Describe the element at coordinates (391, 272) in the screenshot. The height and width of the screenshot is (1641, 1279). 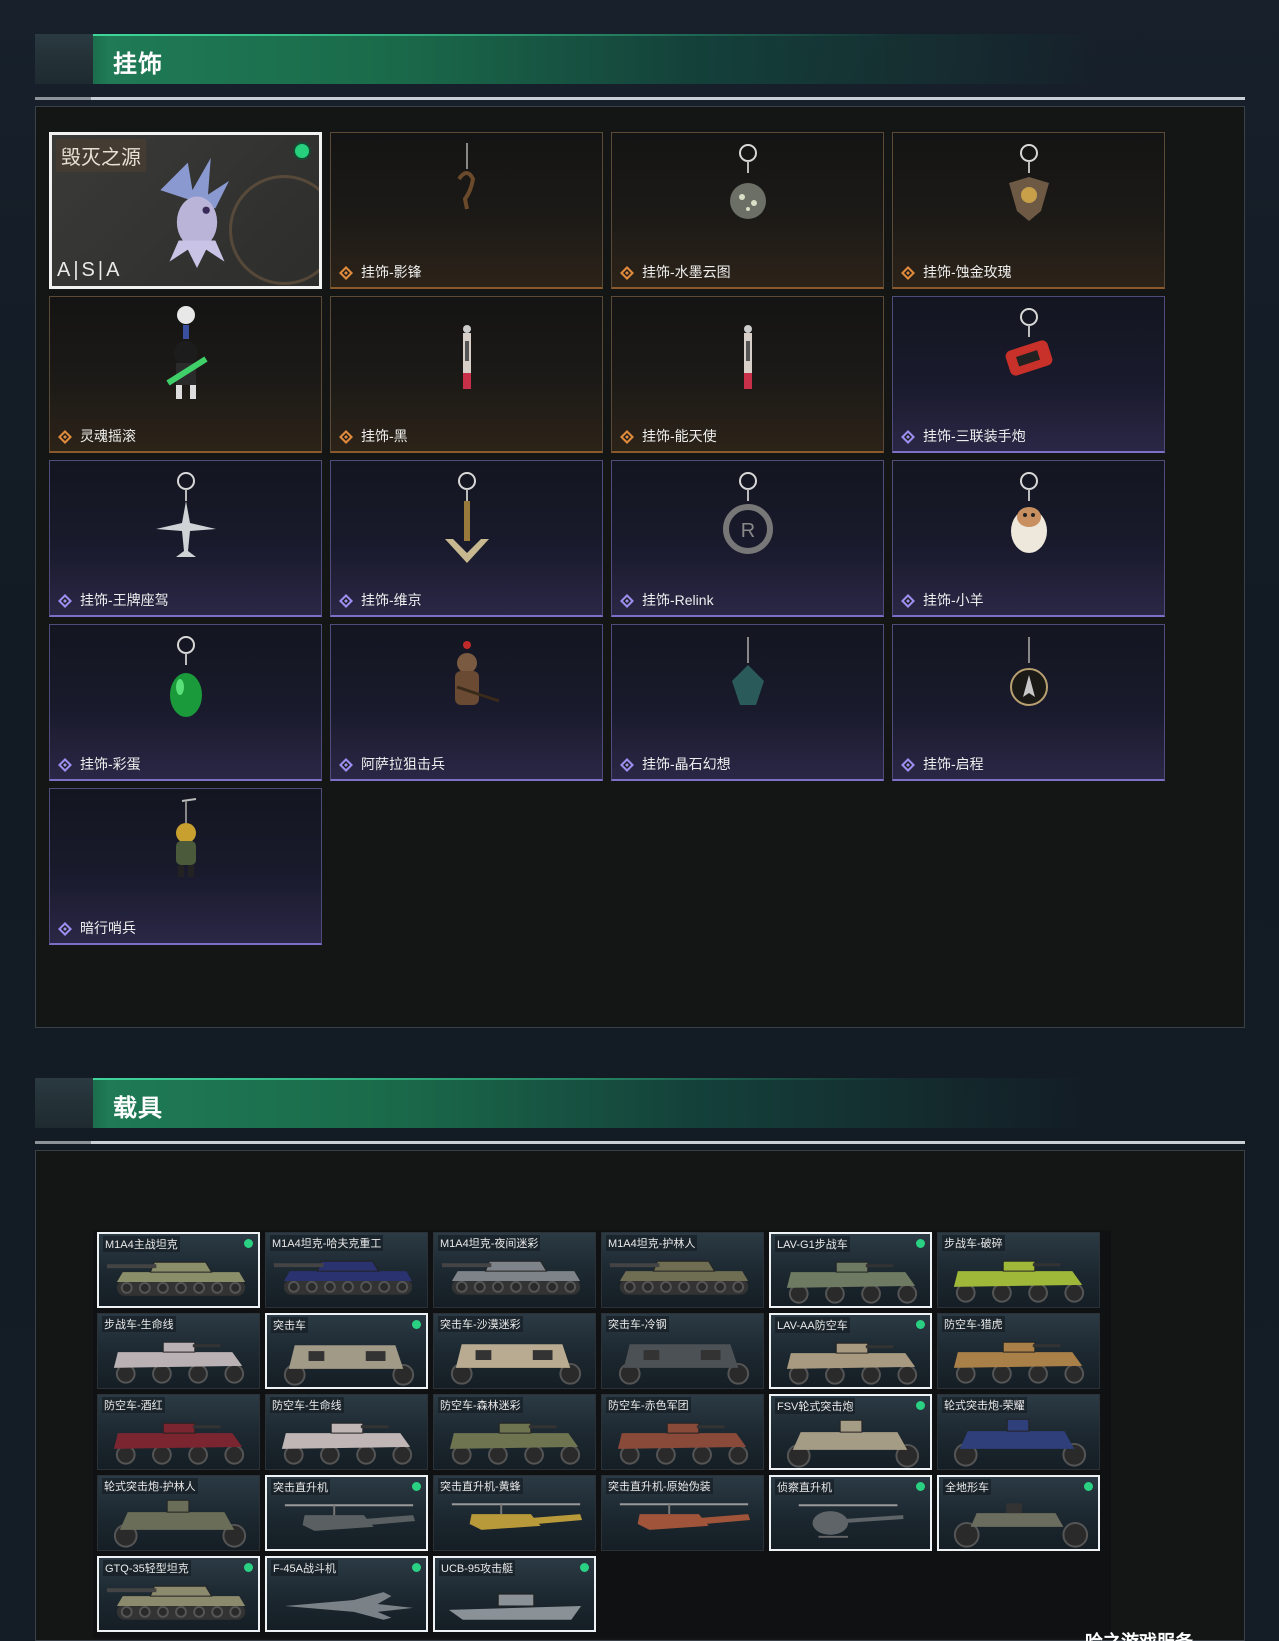
I see `charm-label: 挂饰-影锋` at that location.